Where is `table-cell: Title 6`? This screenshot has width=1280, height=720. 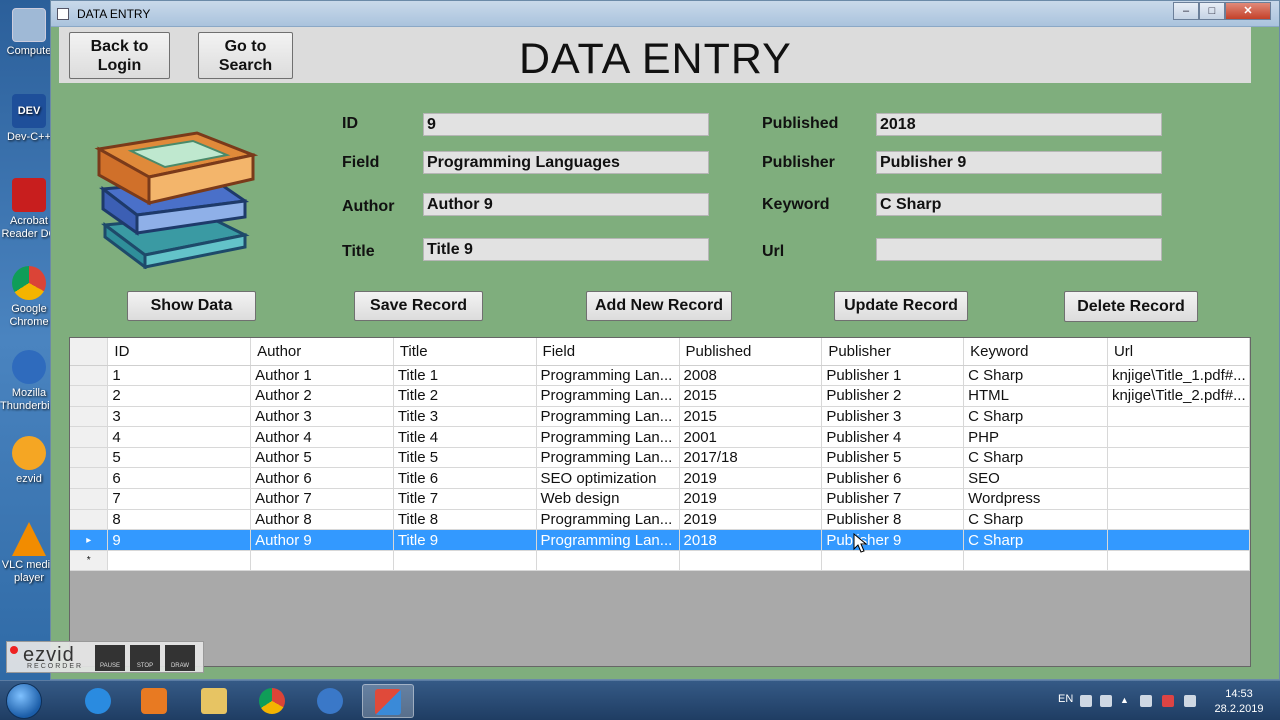 table-cell: Title 6 is located at coordinates (465, 478).